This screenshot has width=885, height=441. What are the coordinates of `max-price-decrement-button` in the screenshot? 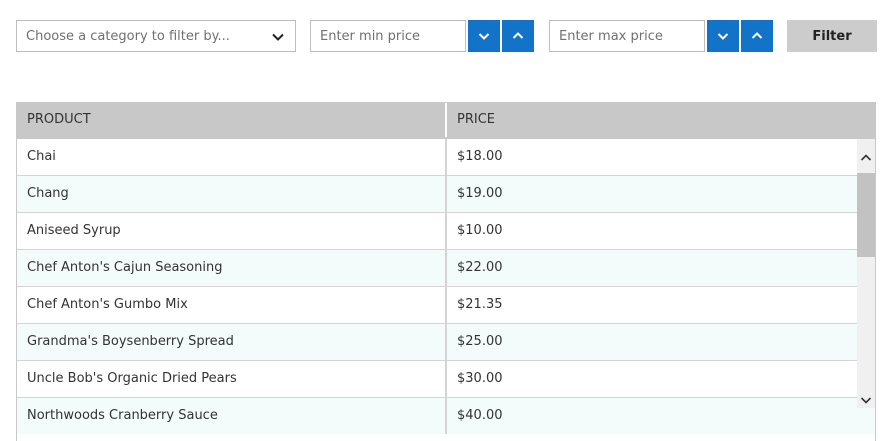 It's located at (723, 36).